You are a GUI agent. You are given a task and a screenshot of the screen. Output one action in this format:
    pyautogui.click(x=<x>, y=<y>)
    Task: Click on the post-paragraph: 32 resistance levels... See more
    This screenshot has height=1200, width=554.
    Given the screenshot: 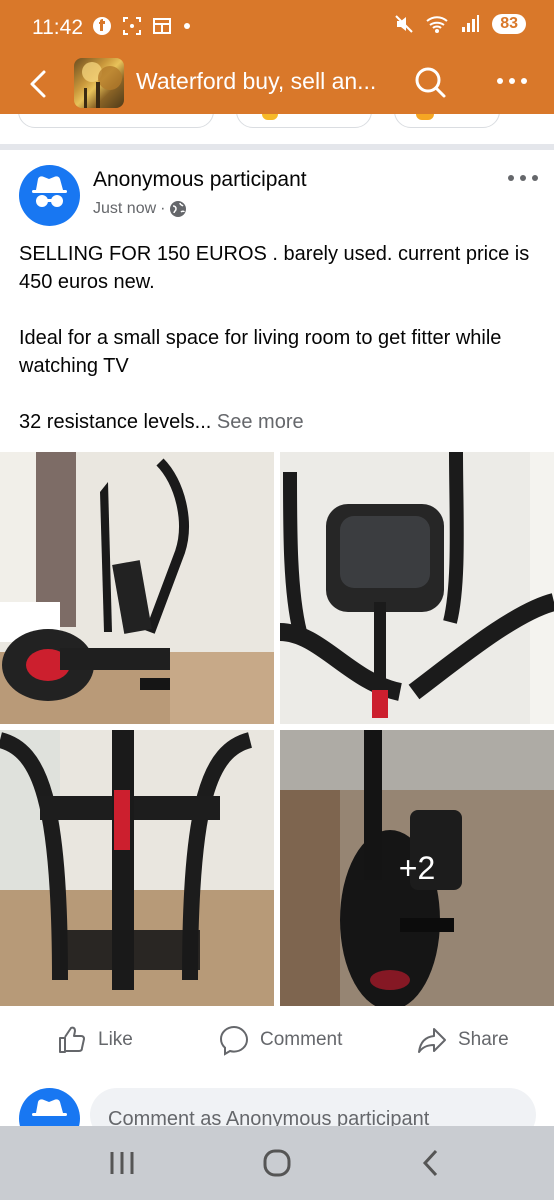 What is the action you would take?
    pyautogui.click(x=279, y=422)
    